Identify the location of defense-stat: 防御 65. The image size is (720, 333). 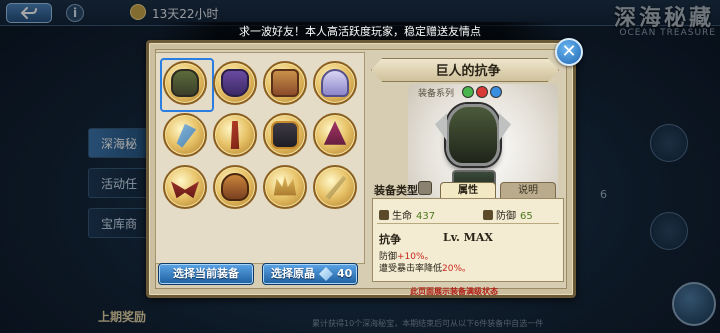
(508, 214).